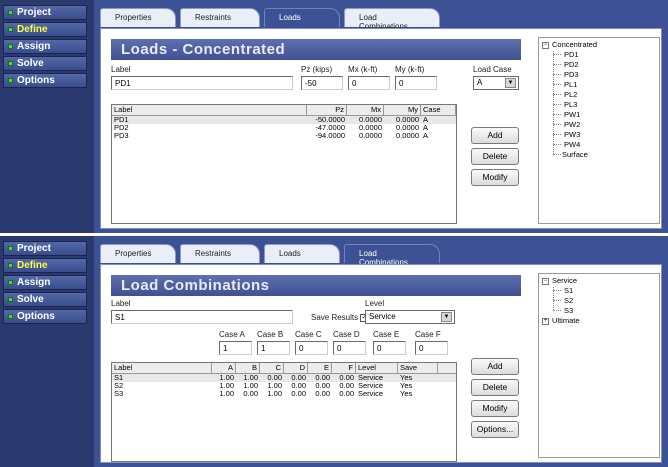 The height and width of the screenshot is (467, 668). I want to click on combinations-tree: − Service S1 S2 S3 + Ultimate, so click(599, 365).